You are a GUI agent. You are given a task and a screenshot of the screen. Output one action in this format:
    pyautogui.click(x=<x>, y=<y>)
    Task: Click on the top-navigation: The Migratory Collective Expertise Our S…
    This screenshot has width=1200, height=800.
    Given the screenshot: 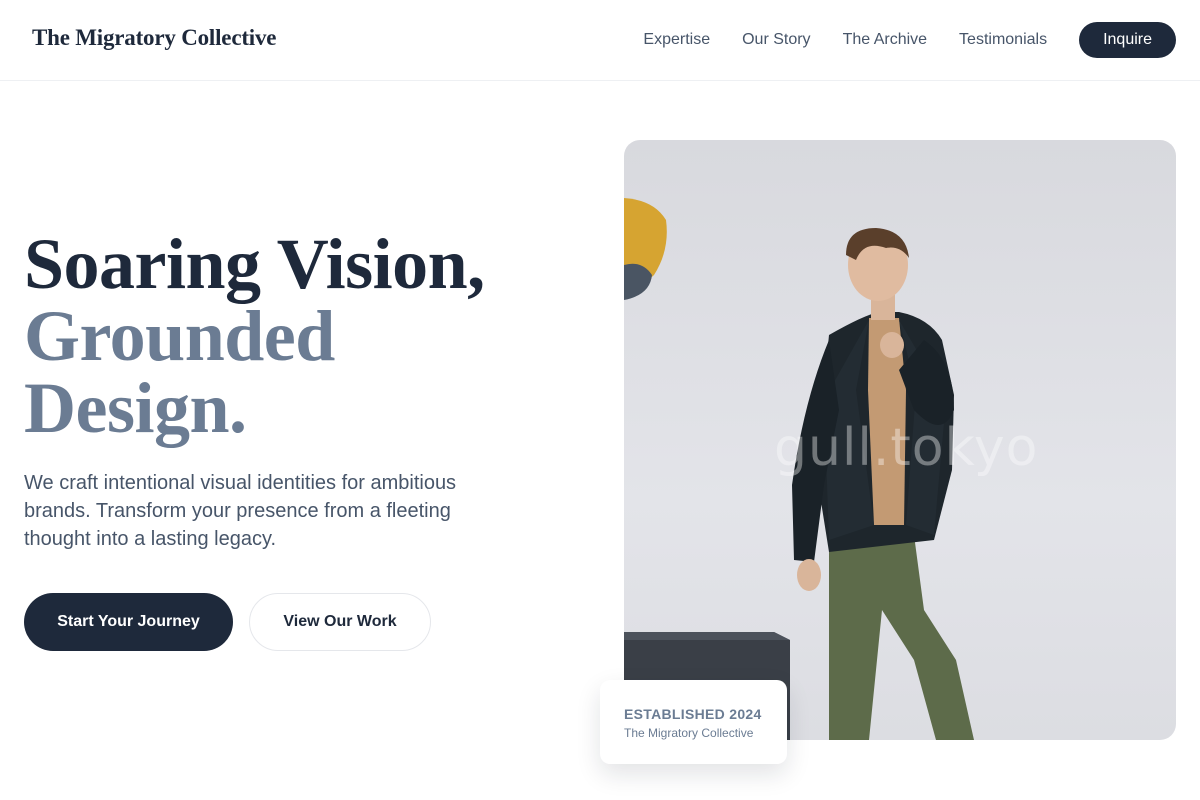 What is the action you would take?
    pyautogui.click(x=600, y=40)
    